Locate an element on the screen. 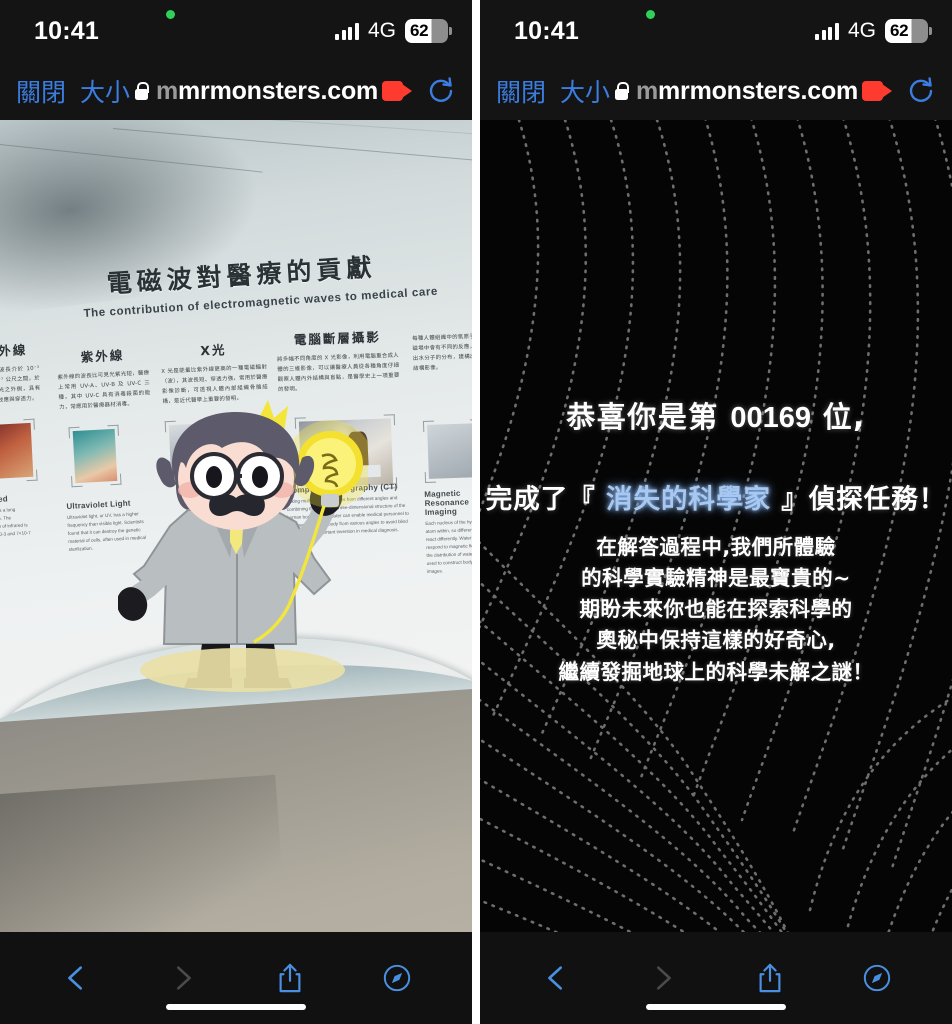 This screenshot has height=1024, width=952. caption-en: Infrared is located at coordinates (4, 499).